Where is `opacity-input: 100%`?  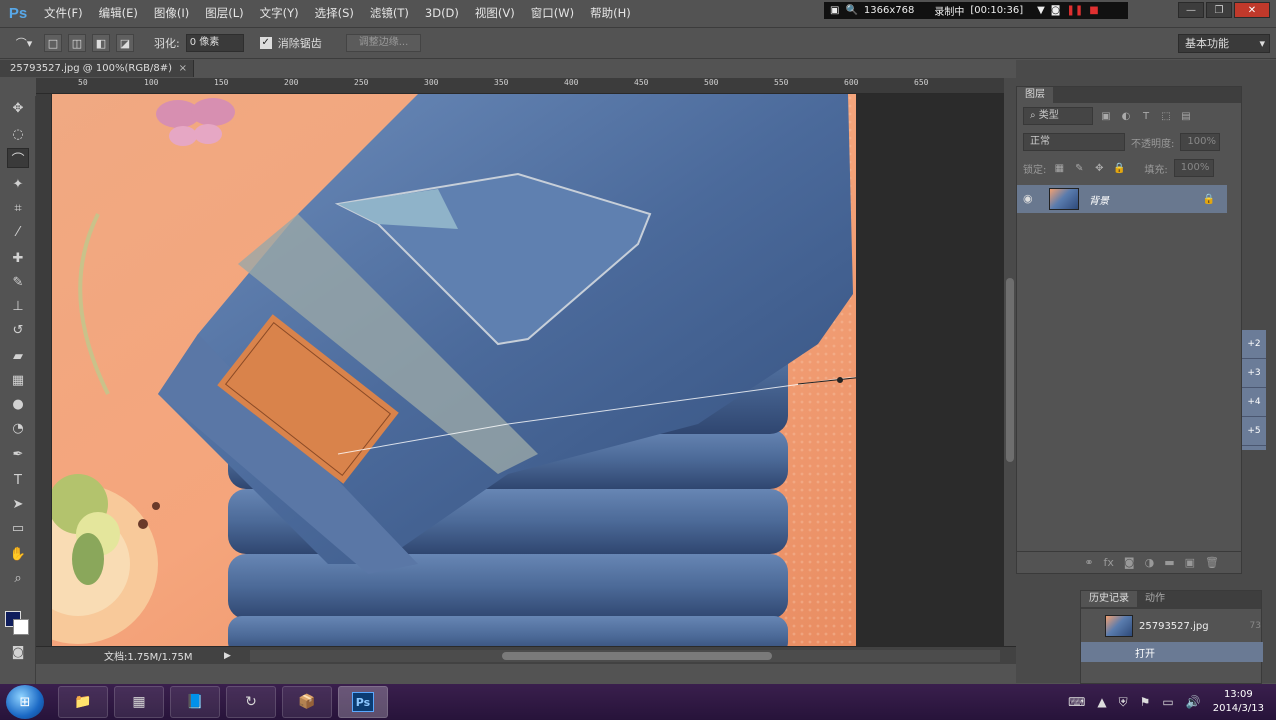
opacity-input: 100% is located at coordinates (1200, 142).